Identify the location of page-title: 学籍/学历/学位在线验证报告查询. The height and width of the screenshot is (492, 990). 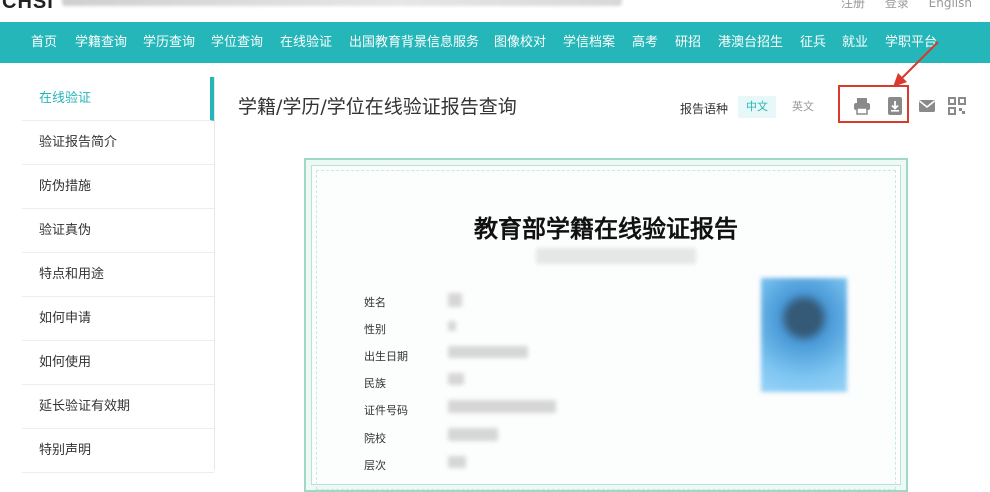
(377, 107).